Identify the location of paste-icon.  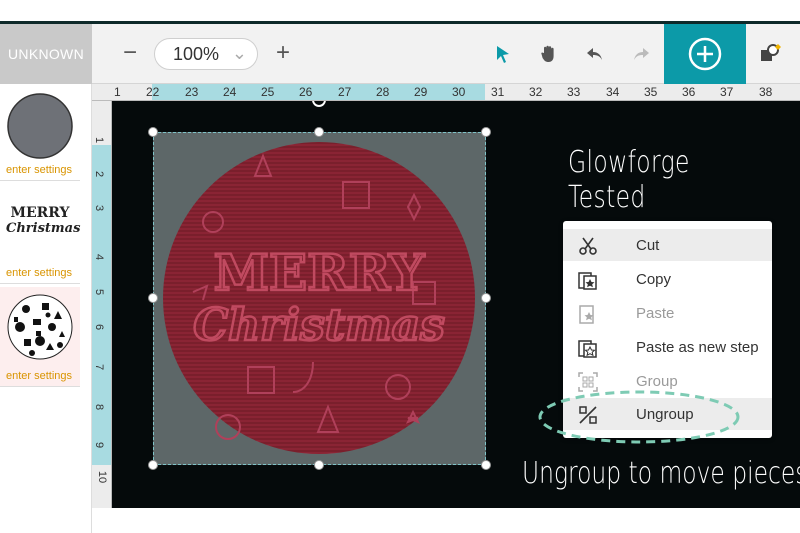
(586, 314).